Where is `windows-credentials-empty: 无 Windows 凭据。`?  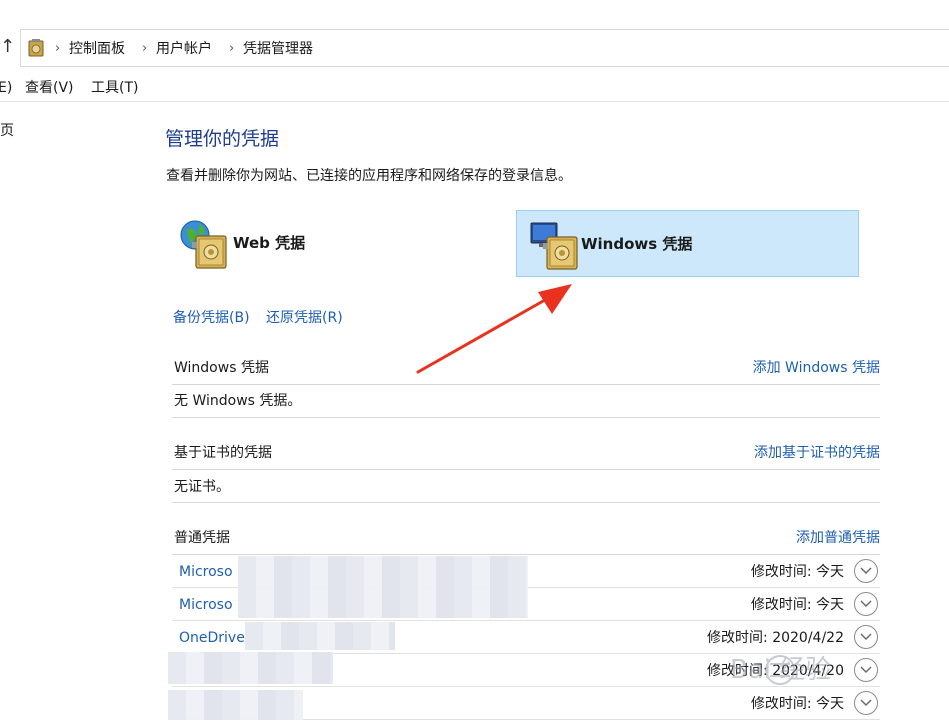 windows-credentials-empty: 无 Windows 凭据。 is located at coordinates (238, 401).